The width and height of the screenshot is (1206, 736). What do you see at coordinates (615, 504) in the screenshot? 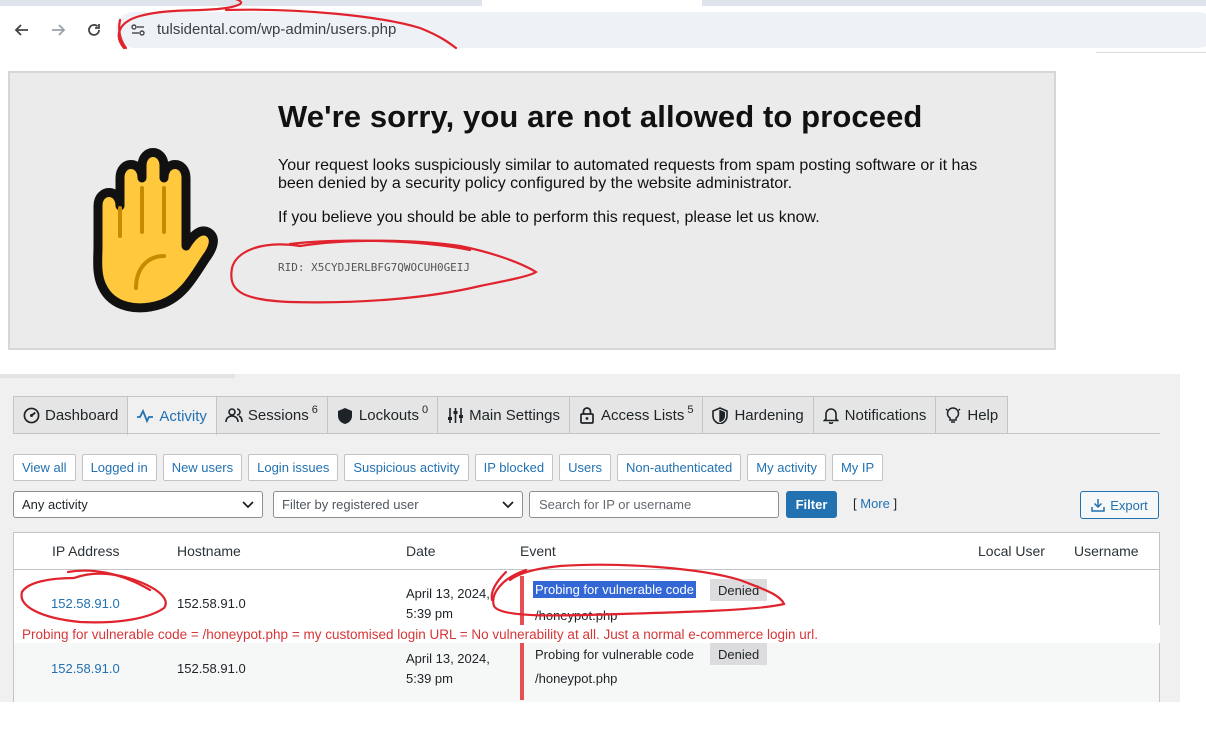
I see `search-placeholder: Search for IP or username` at bounding box center [615, 504].